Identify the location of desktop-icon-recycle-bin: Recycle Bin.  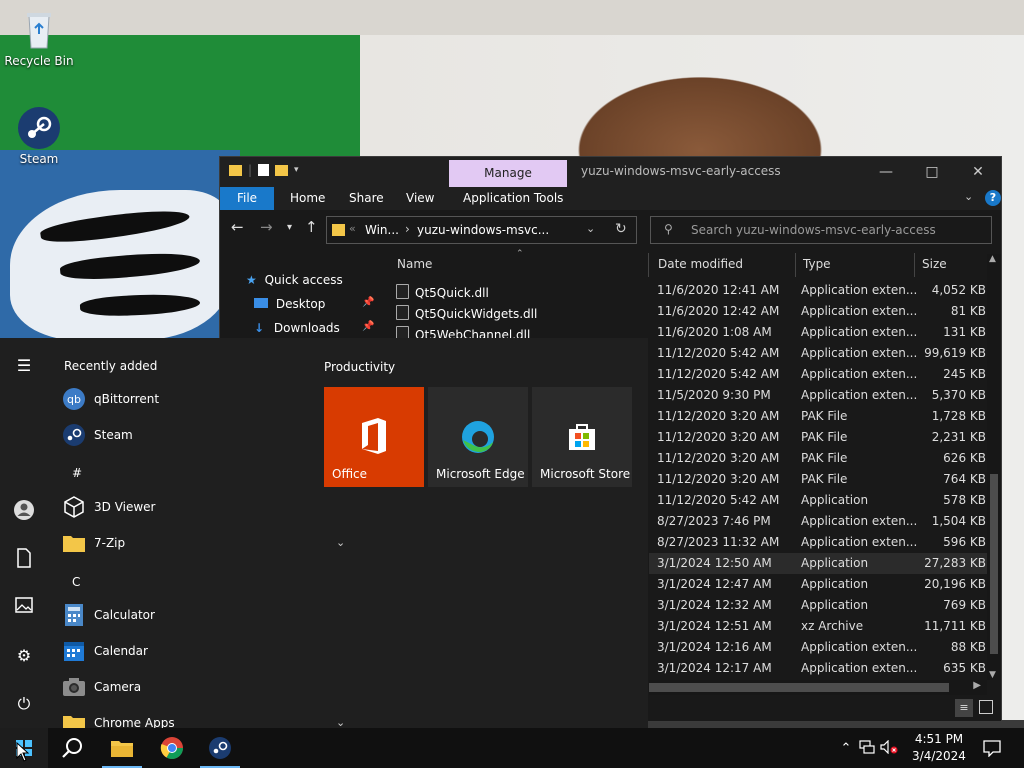
(39, 38).